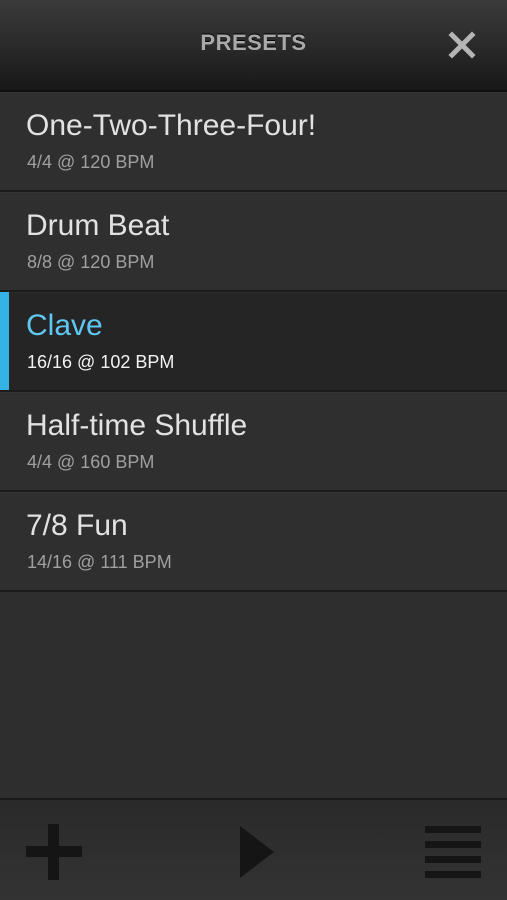 Image resolution: width=507 pixels, height=900 pixels. Describe the element at coordinates (253, 42) in the screenshot. I see `page-title: PRESETS` at that location.